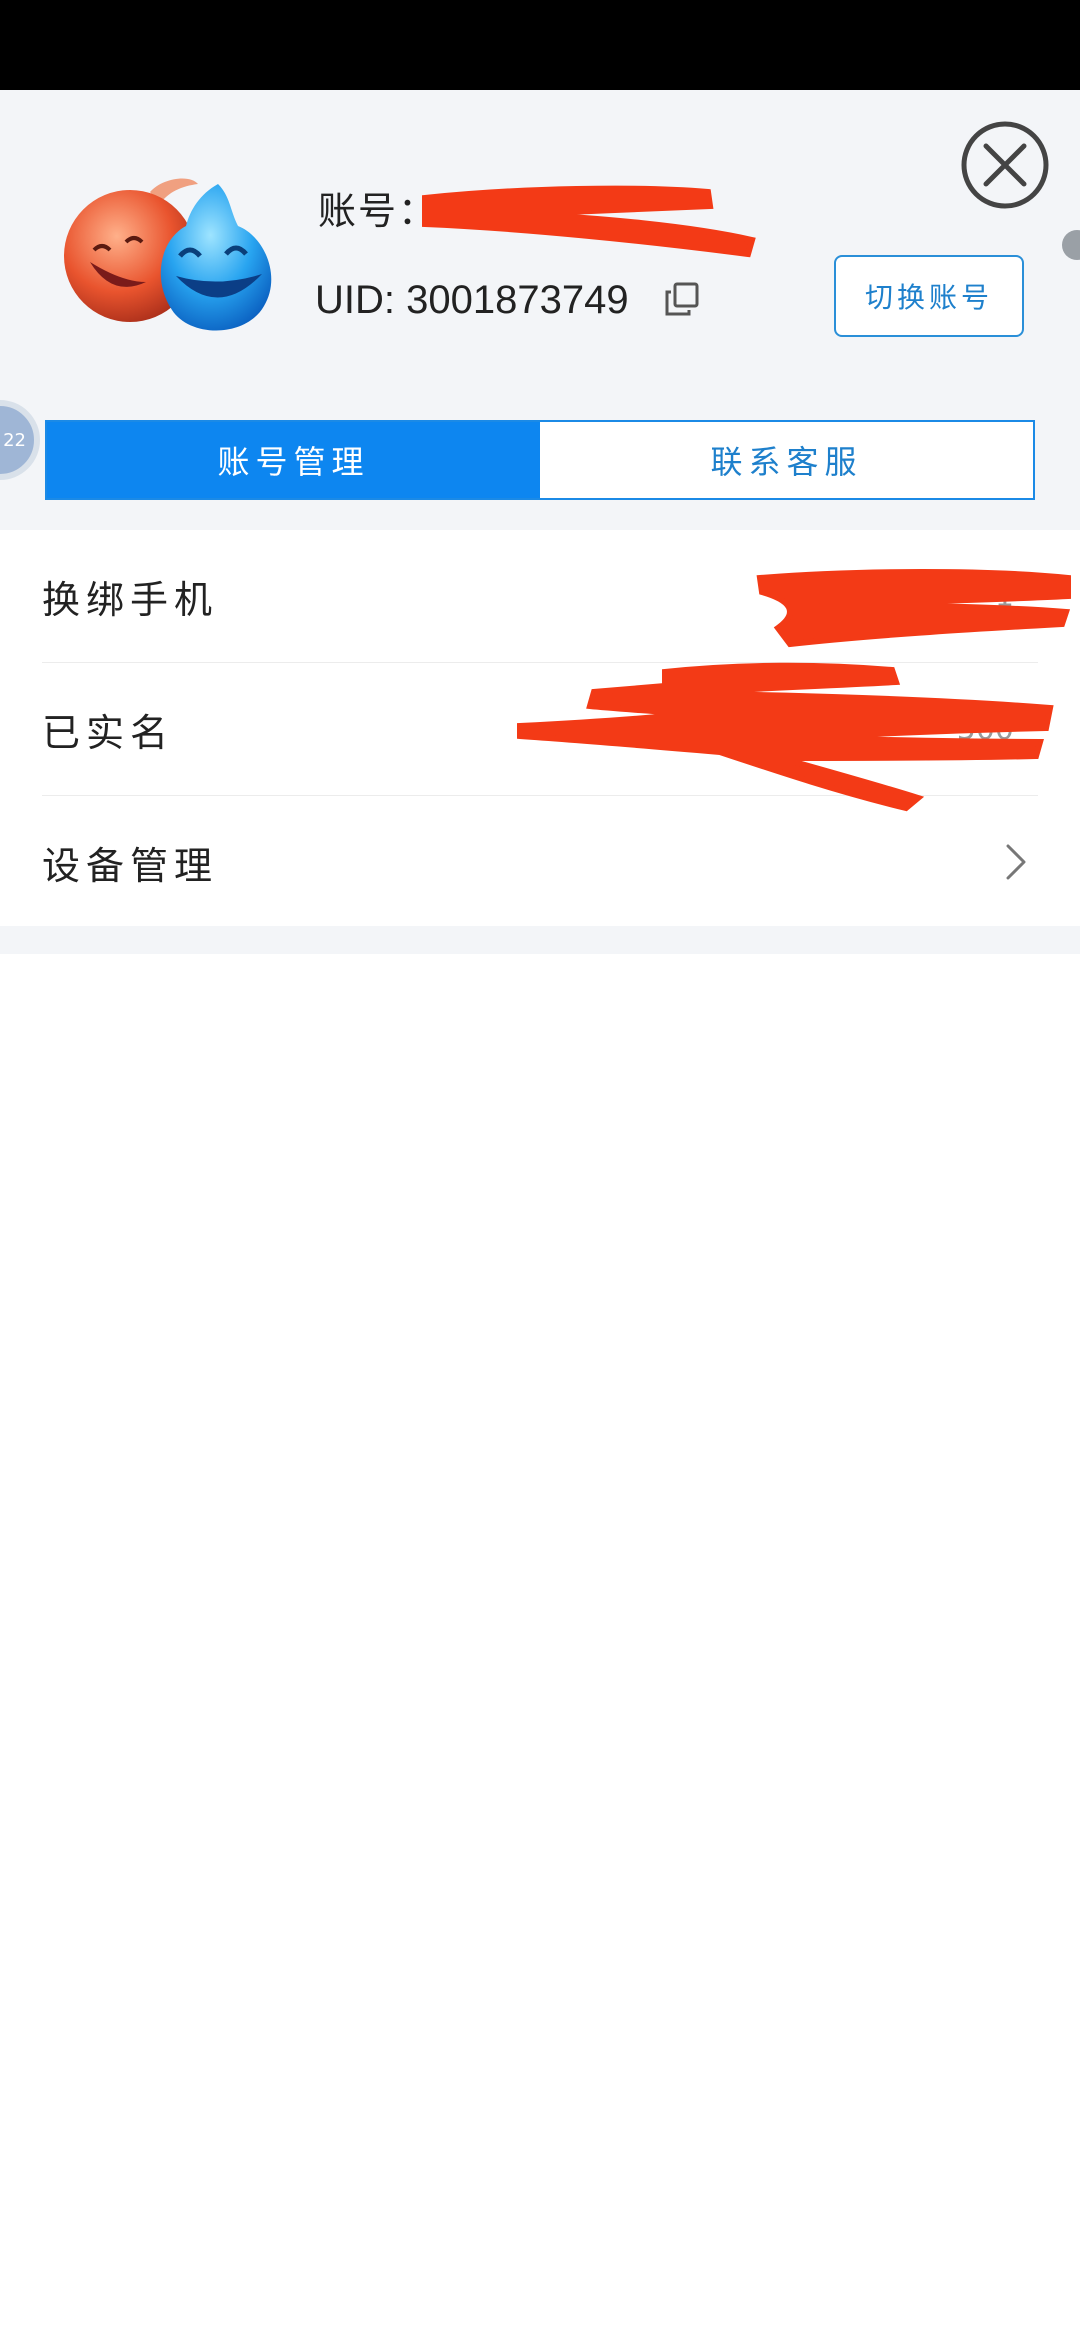  Describe the element at coordinates (929, 296) in the screenshot. I see `switch-account-button: 切换账号` at that location.